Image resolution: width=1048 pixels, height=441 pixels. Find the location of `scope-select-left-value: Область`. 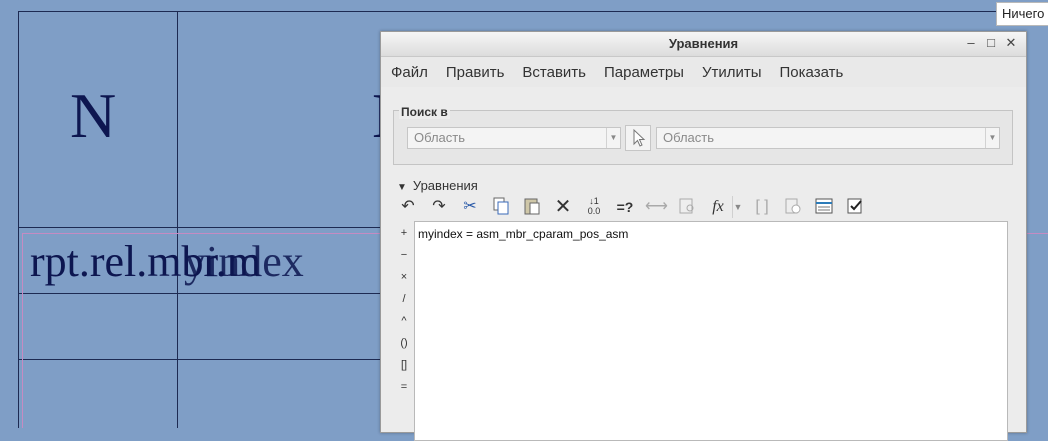

scope-select-left-value: Область is located at coordinates (440, 137).